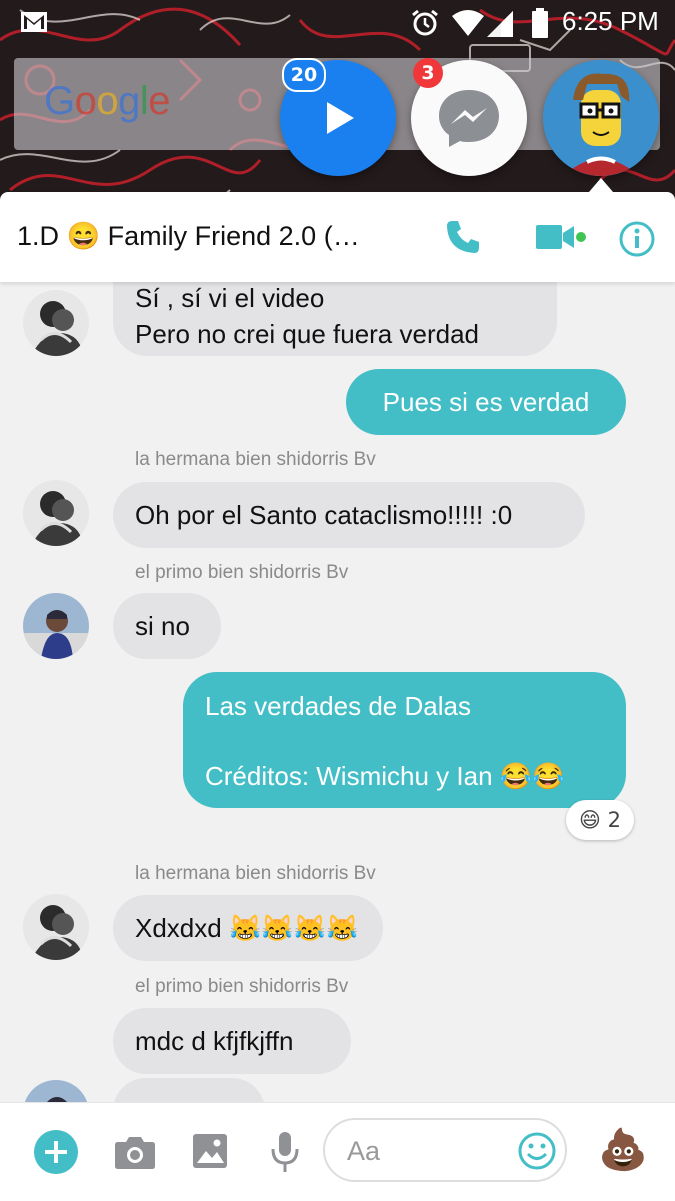  I want to click on composer-bar: 💩, so click(337, 1151).